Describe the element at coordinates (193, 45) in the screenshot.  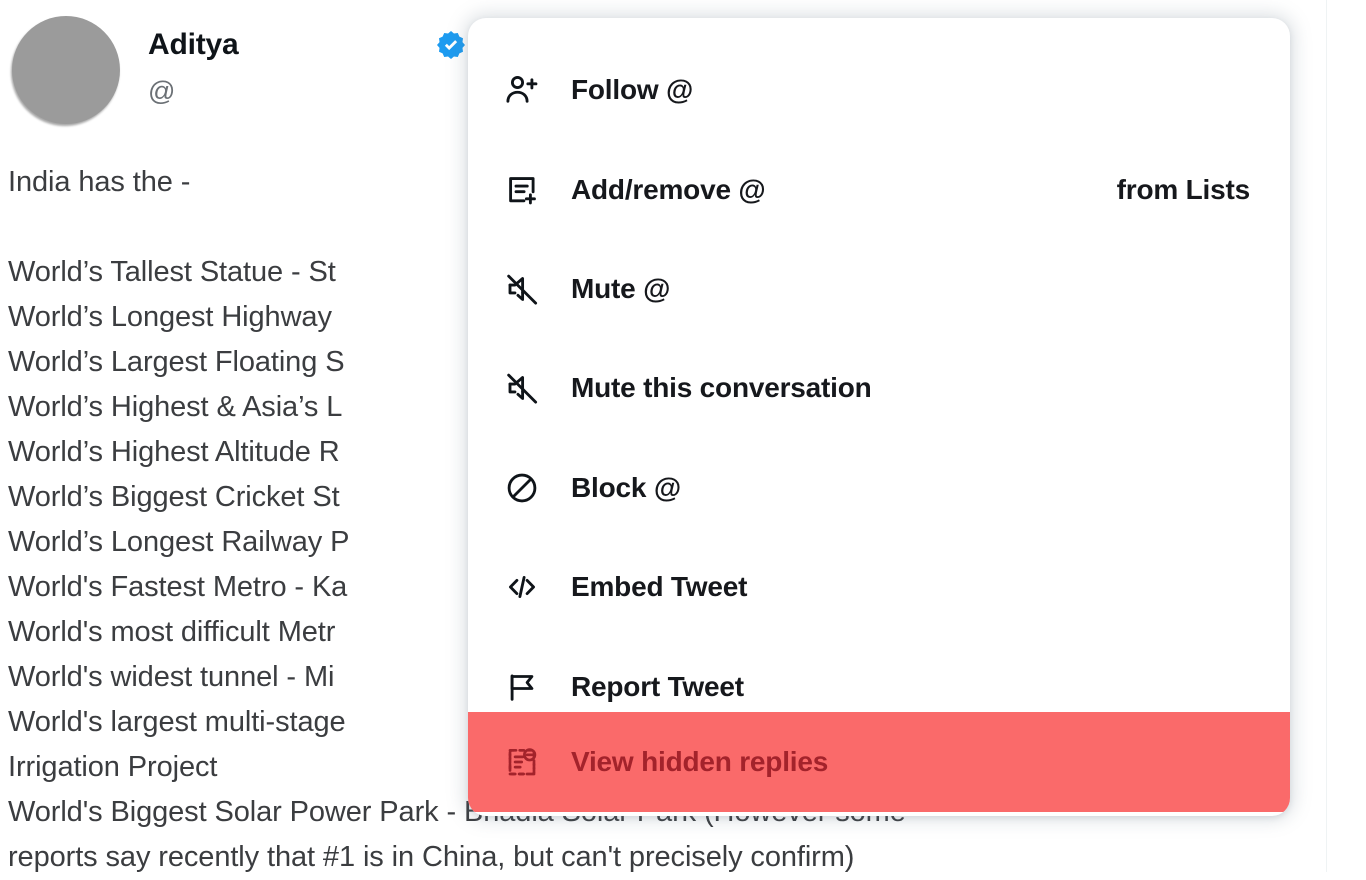
I see `display-name: Aditya` at that location.